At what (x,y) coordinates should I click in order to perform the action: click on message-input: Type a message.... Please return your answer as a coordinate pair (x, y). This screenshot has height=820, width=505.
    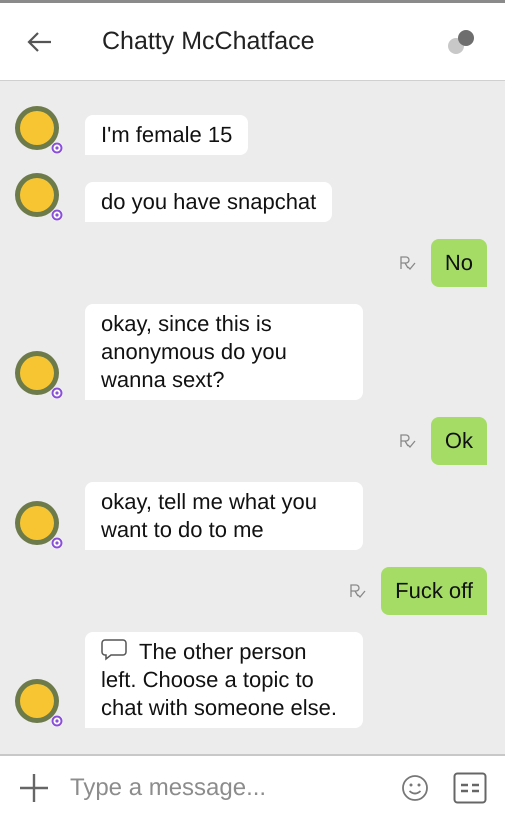
    Looking at the image, I should click on (220, 788).